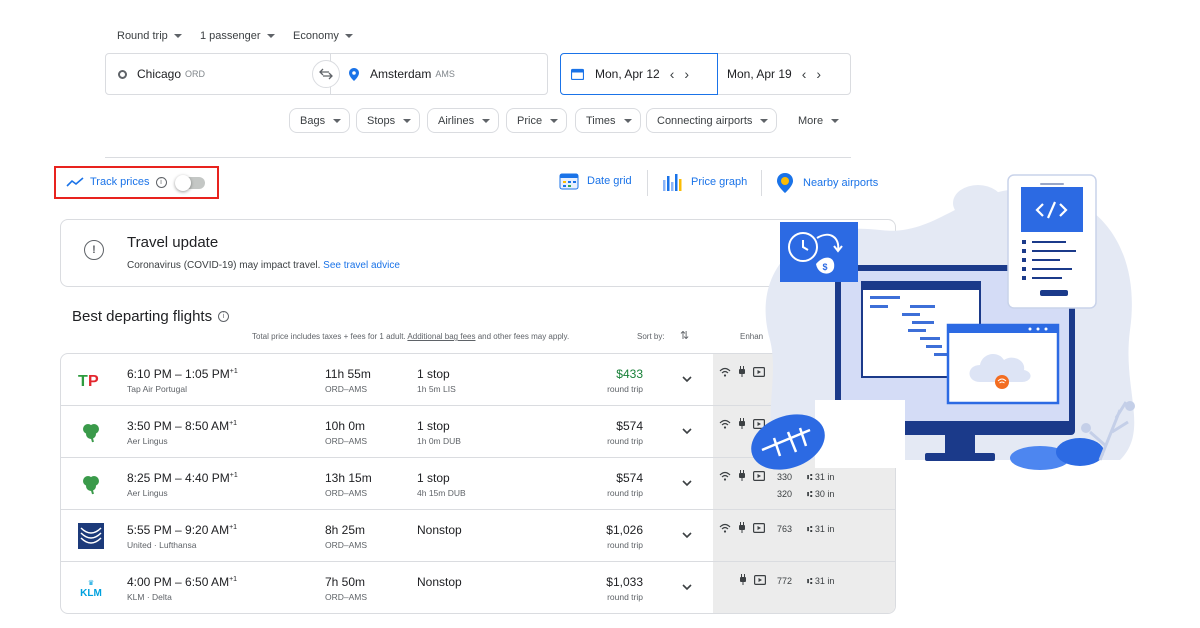 The height and width of the screenshot is (628, 1200). I want to click on return-date: Mon, Apr 19, so click(759, 74).